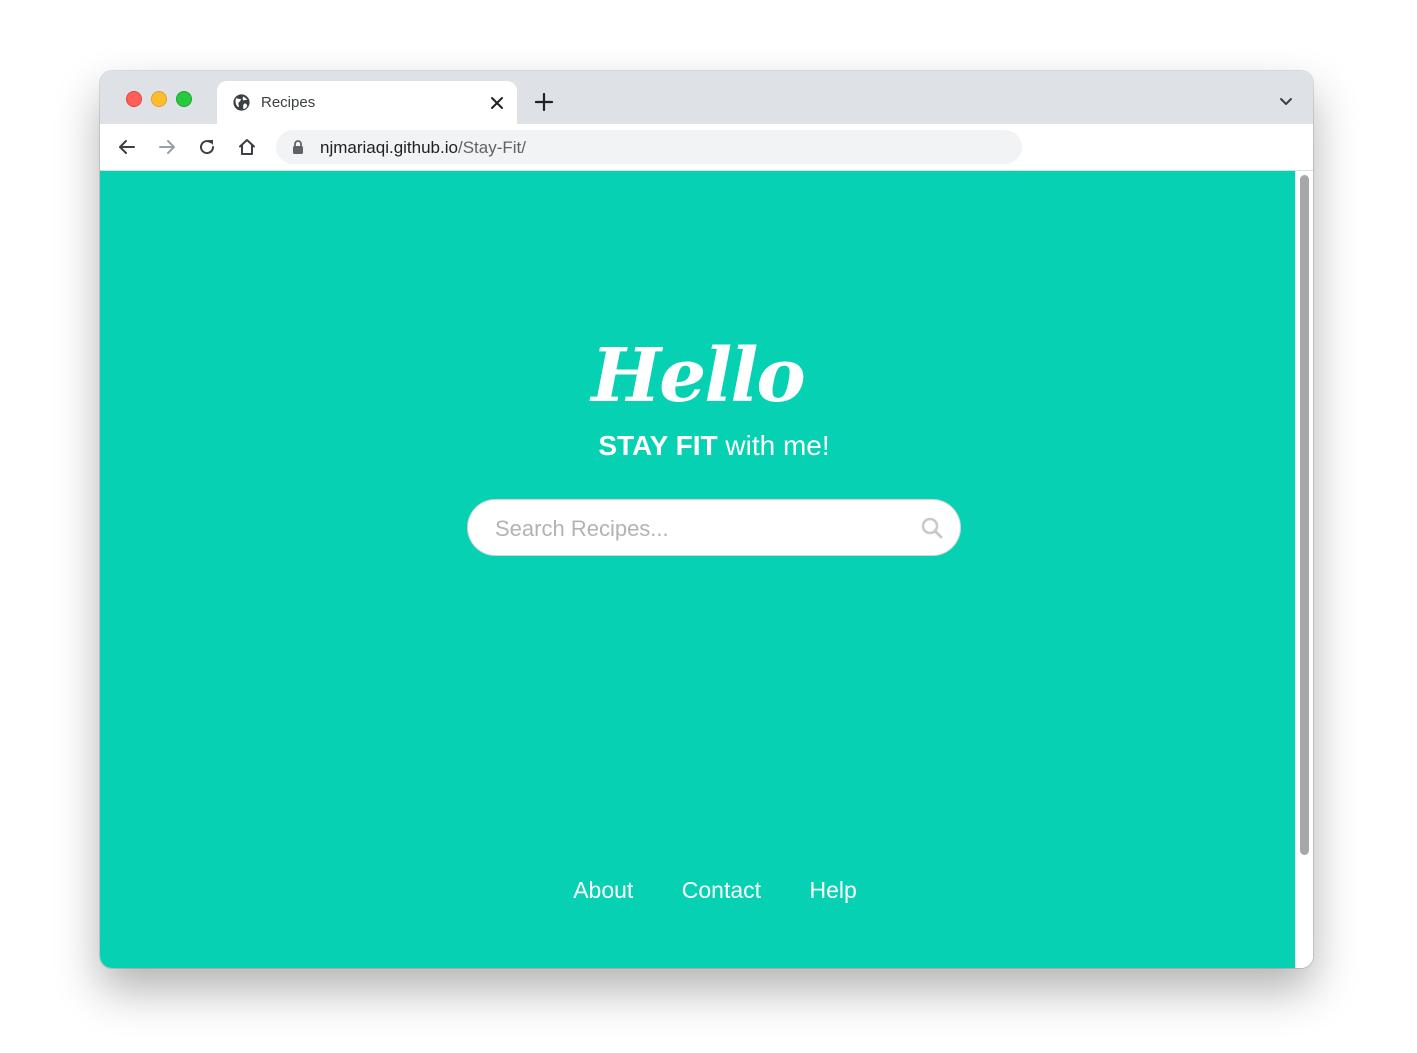 This screenshot has height=1053, width=1417. Describe the element at coordinates (544, 102) in the screenshot. I see `plus-icon` at that location.